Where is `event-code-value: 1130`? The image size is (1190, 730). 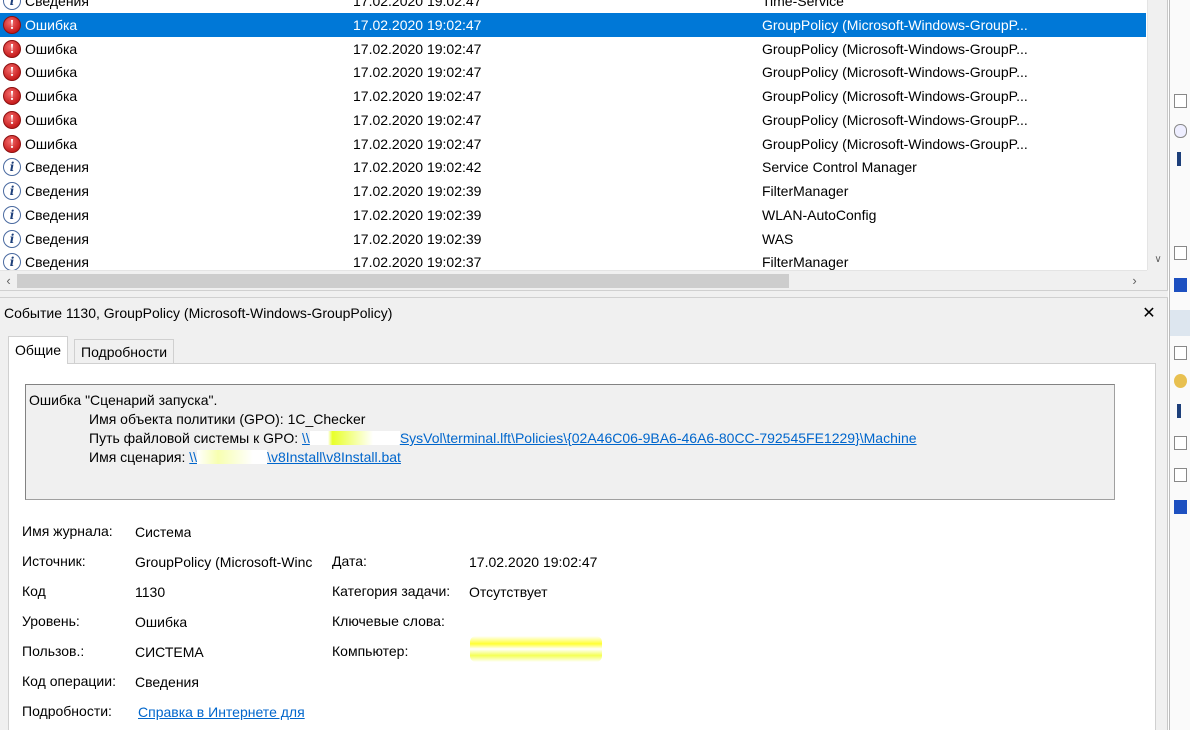 event-code-value: 1130 is located at coordinates (150, 592).